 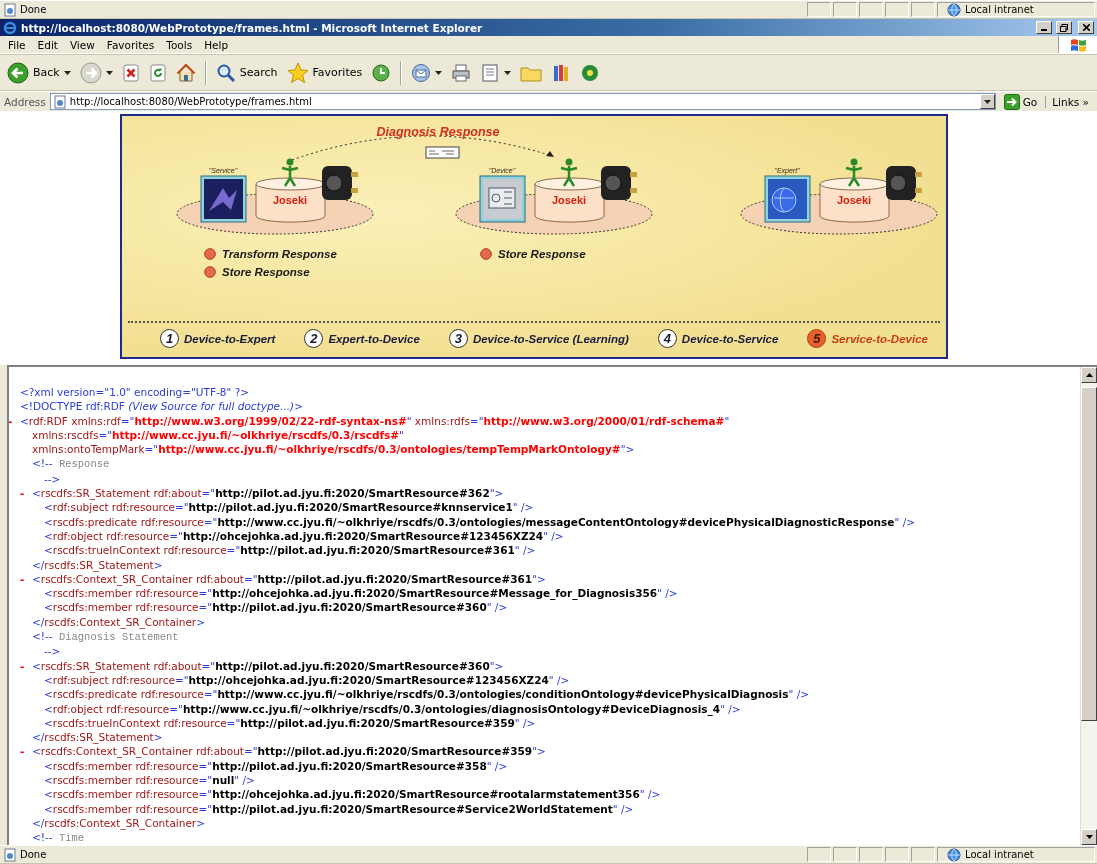 What do you see at coordinates (381, 72) in the screenshot?
I see `history-icon` at bounding box center [381, 72].